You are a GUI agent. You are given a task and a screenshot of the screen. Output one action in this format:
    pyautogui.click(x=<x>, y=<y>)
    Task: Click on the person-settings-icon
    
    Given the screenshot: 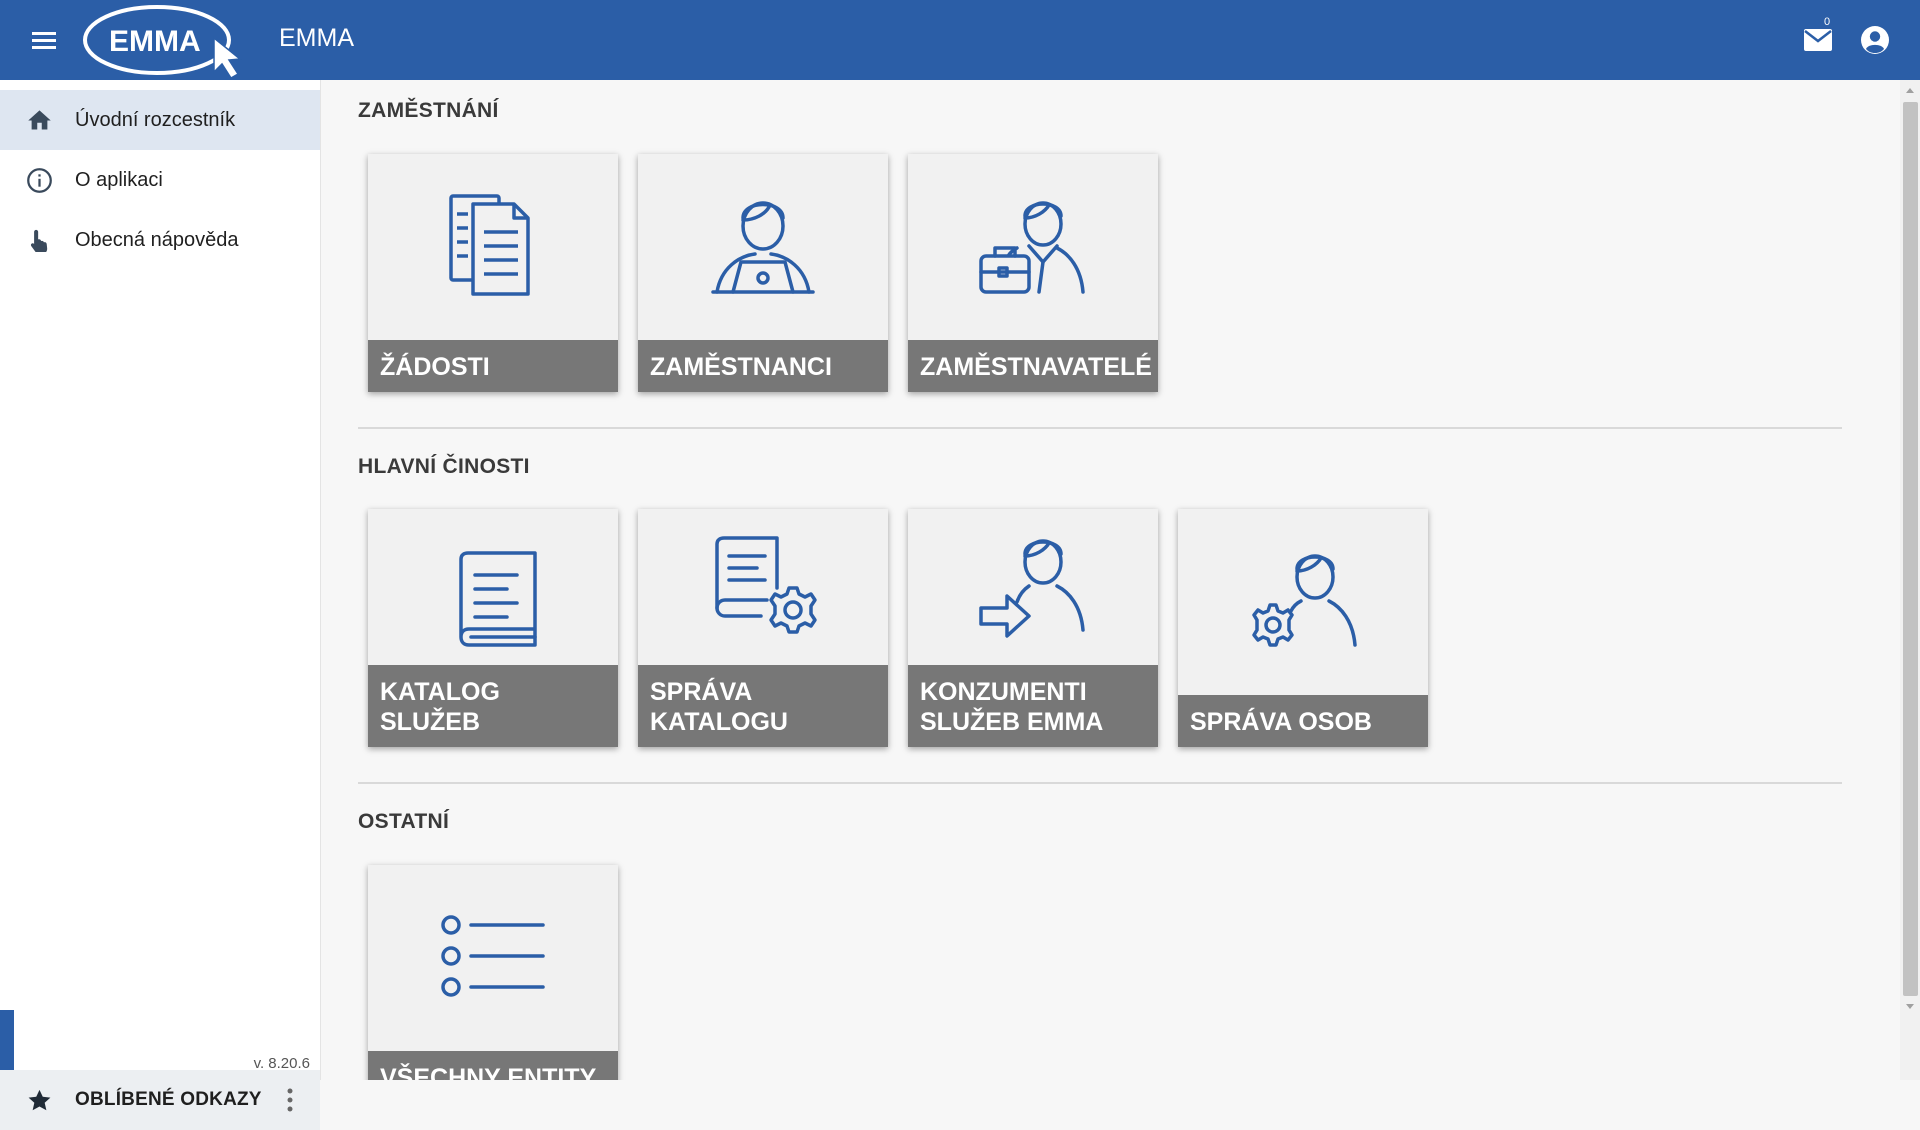 What is the action you would take?
    pyautogui.click(x=1303, y=600)
    